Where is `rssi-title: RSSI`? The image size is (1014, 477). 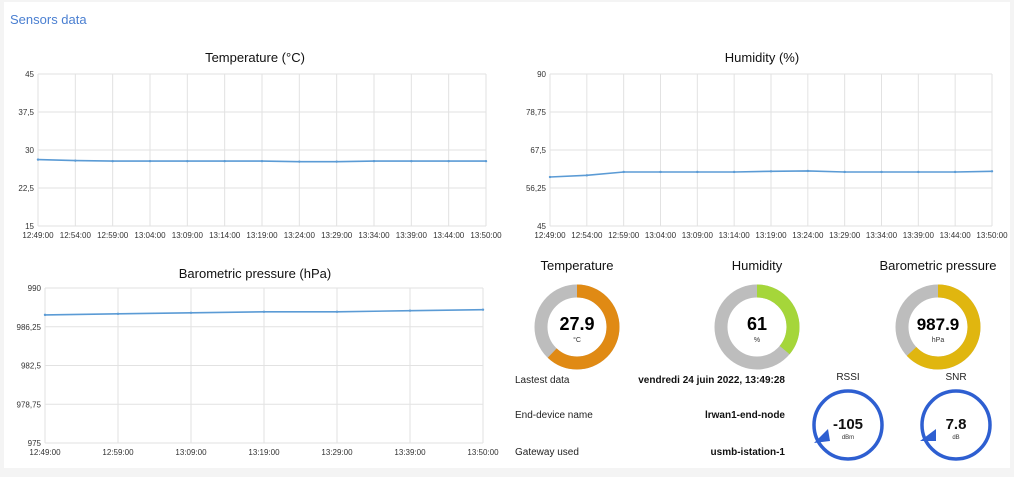
rssi-title: RSSI is located at coordinates (848, 377).